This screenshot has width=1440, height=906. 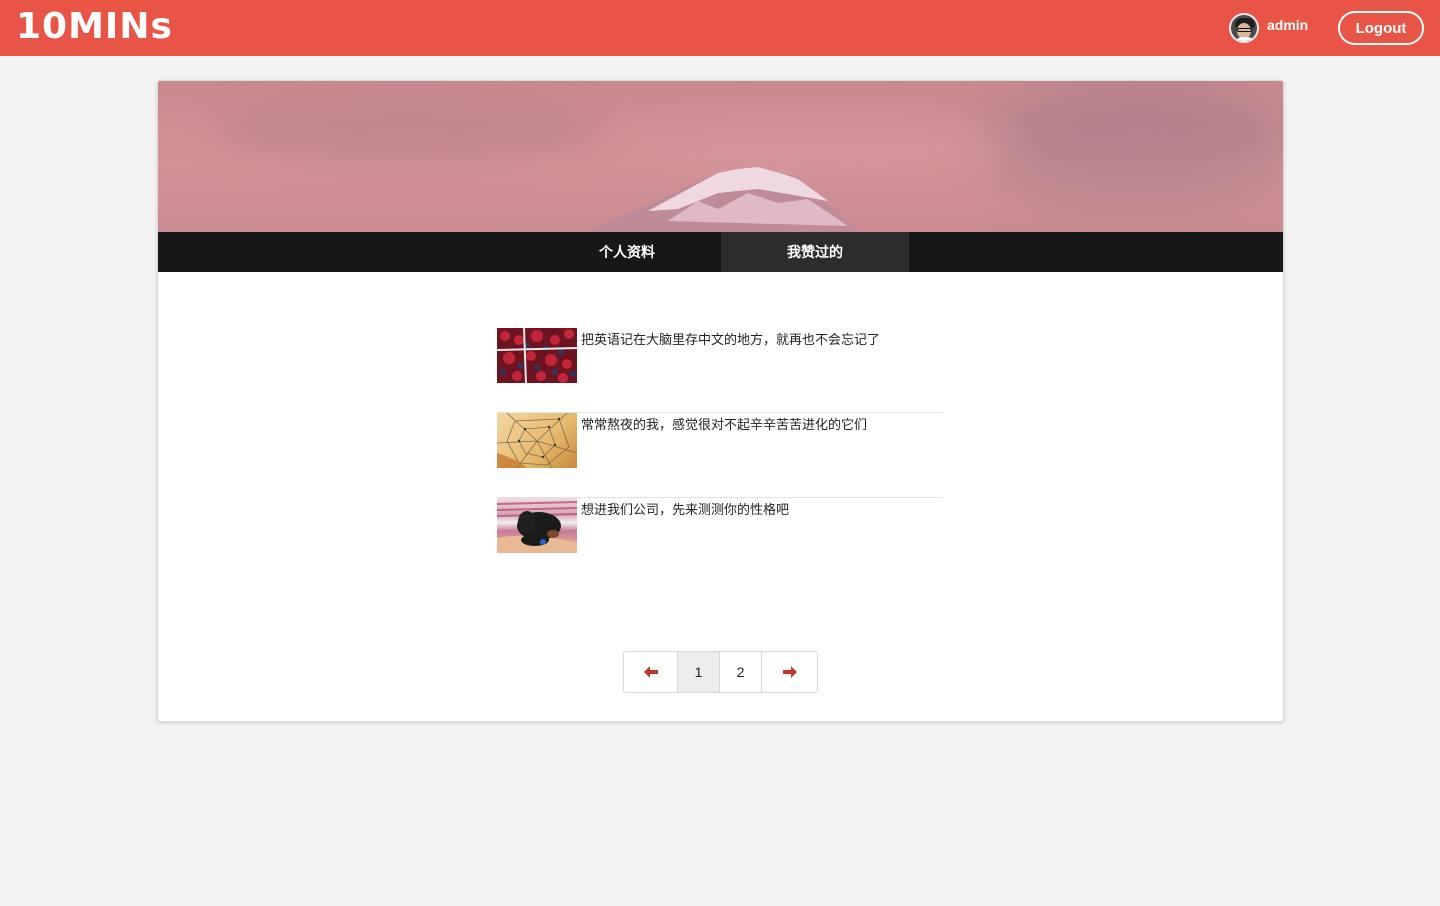 I want to click on page-2-button: 2, so click(x=741, y=672).